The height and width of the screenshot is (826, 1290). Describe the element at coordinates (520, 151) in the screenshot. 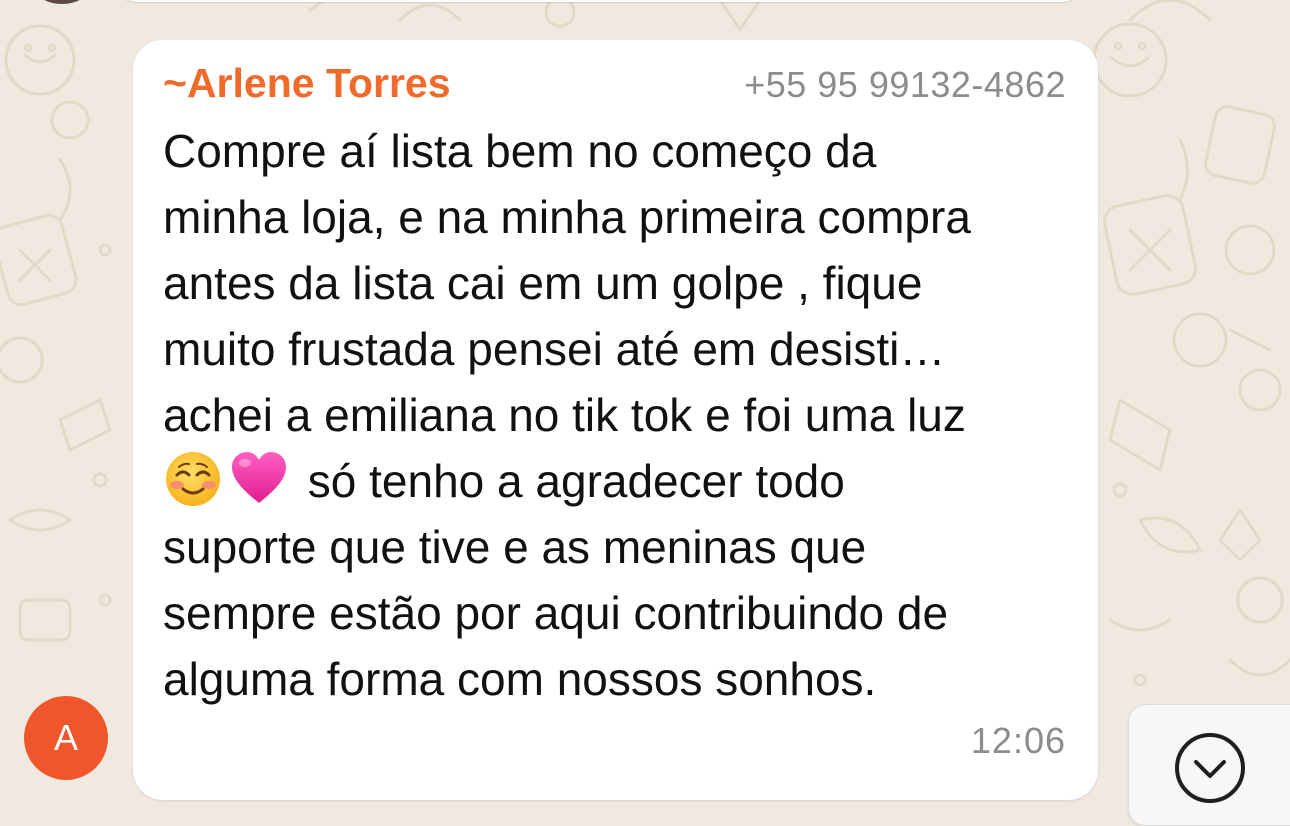

I see `message-line: Compre aí lista bem no começo da` at that location.